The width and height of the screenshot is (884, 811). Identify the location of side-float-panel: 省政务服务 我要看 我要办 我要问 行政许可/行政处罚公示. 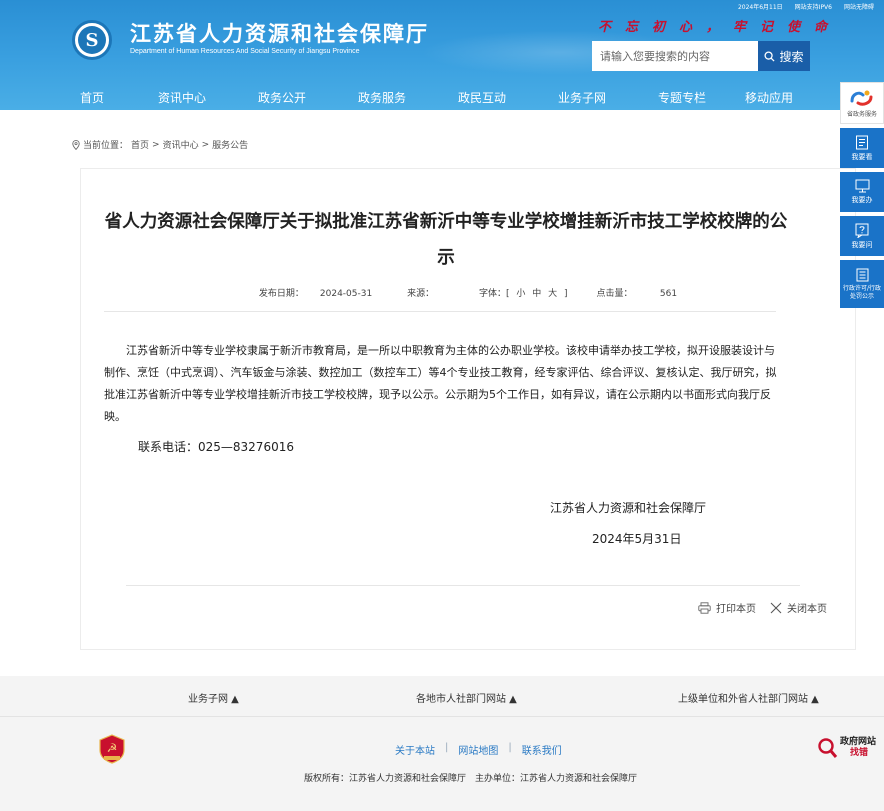
(862, 195).